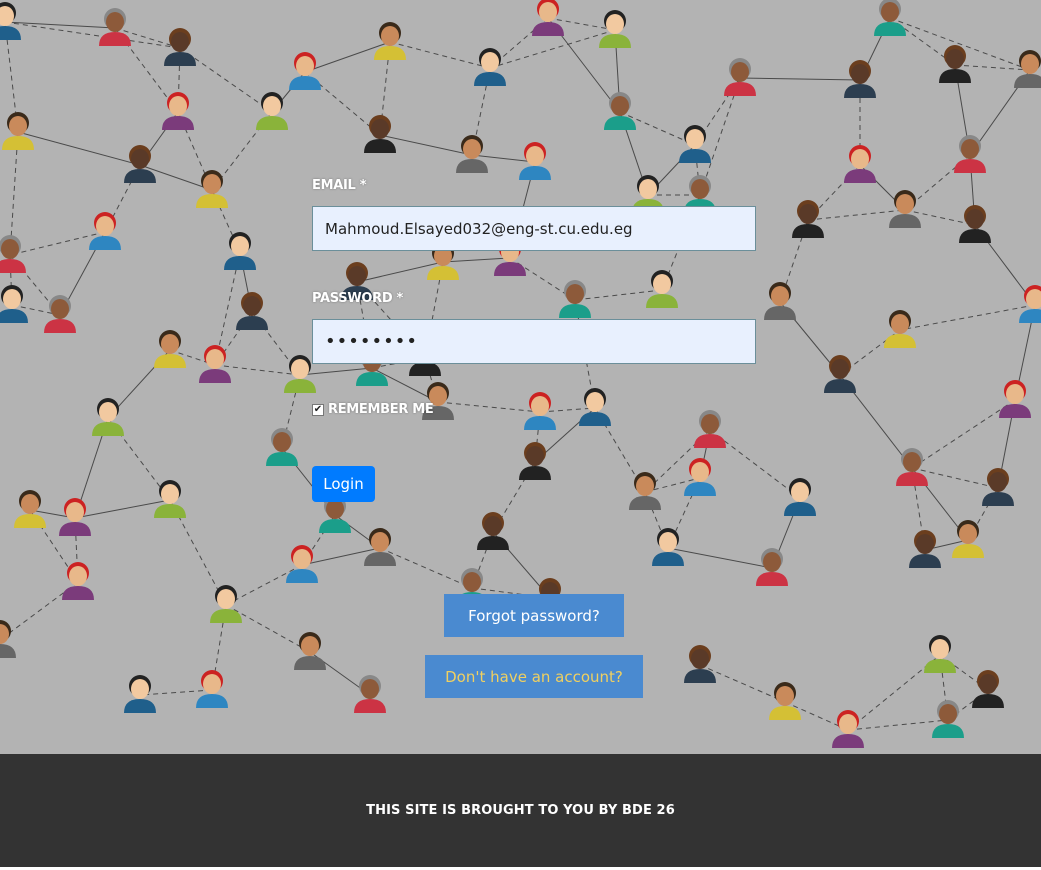  What do you see at coordinates (381, 409) in the screenshot?
I see `remember-me-label: REMEMBER ME` at bounding box center [381, 409].